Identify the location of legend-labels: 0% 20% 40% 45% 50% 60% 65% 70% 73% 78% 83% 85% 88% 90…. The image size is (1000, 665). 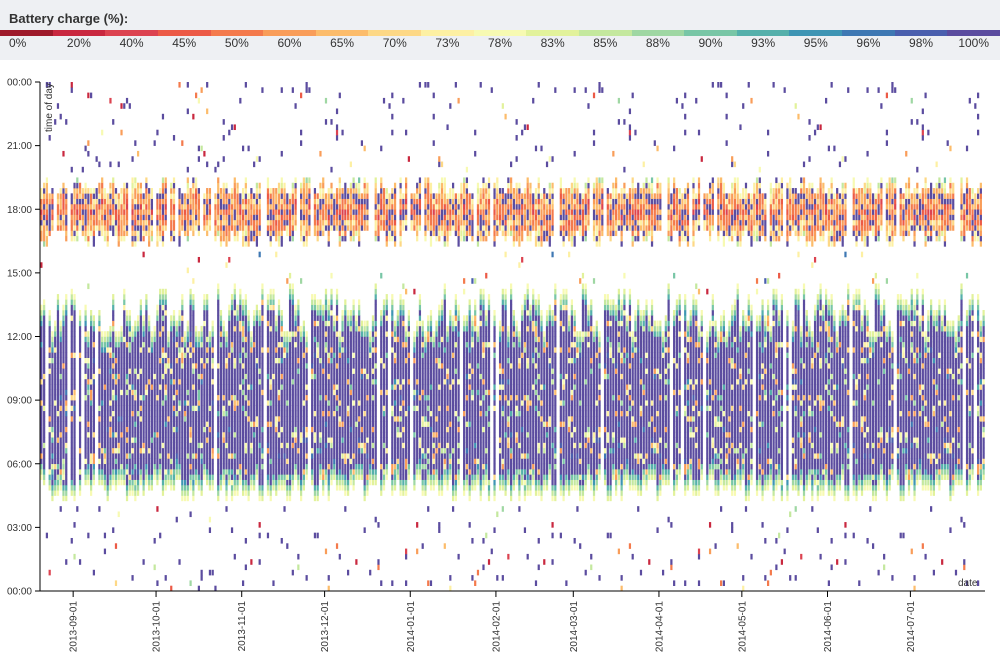
(500, 44).